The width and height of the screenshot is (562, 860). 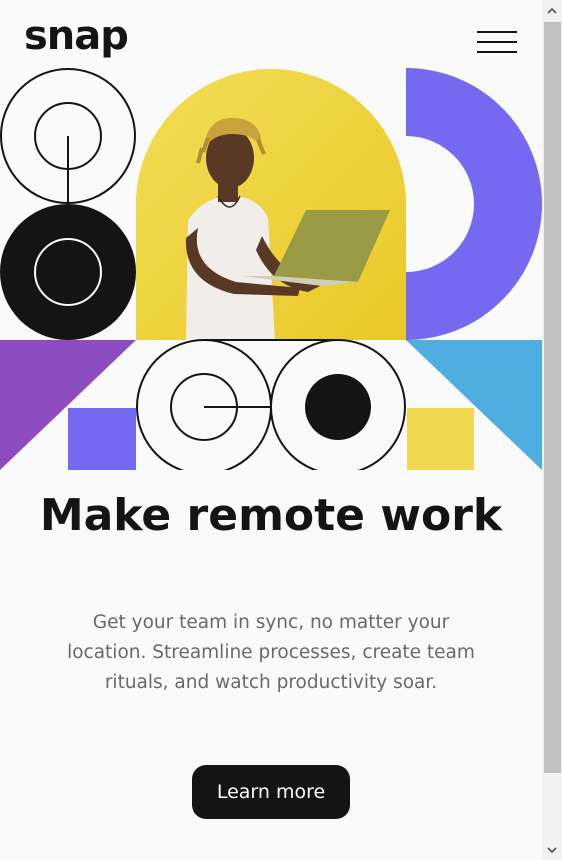 I want to click on hamburger-menu-button, so click(x=497, y=42).